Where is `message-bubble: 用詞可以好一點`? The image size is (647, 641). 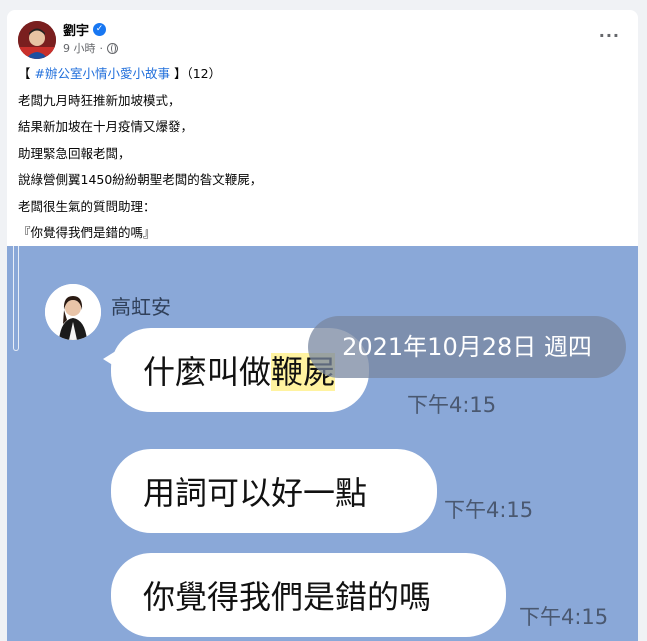 message-bubble: 用詞可以好一點 is located at coordinates (274, 491).